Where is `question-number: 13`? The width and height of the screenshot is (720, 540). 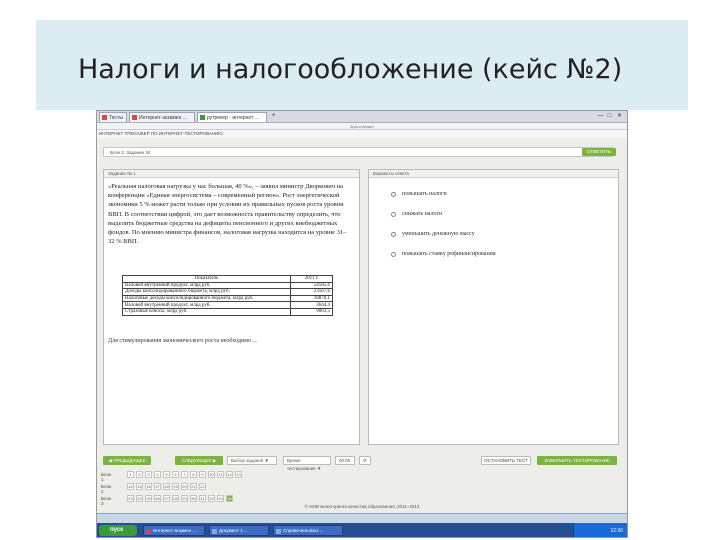
question-number: 13 is located at coordinates (238, 474).